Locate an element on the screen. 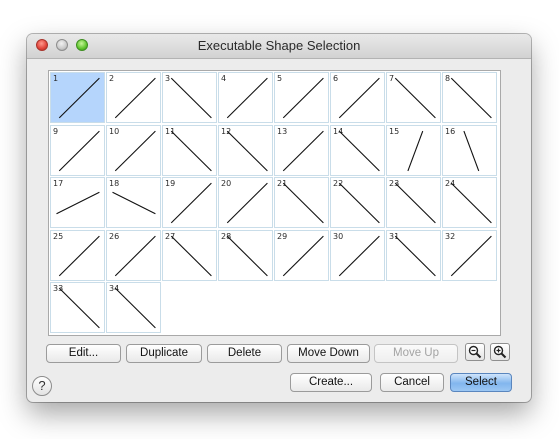 The image size is (559, 439). shape-cell: 3 is located at coordinates (189, 97).